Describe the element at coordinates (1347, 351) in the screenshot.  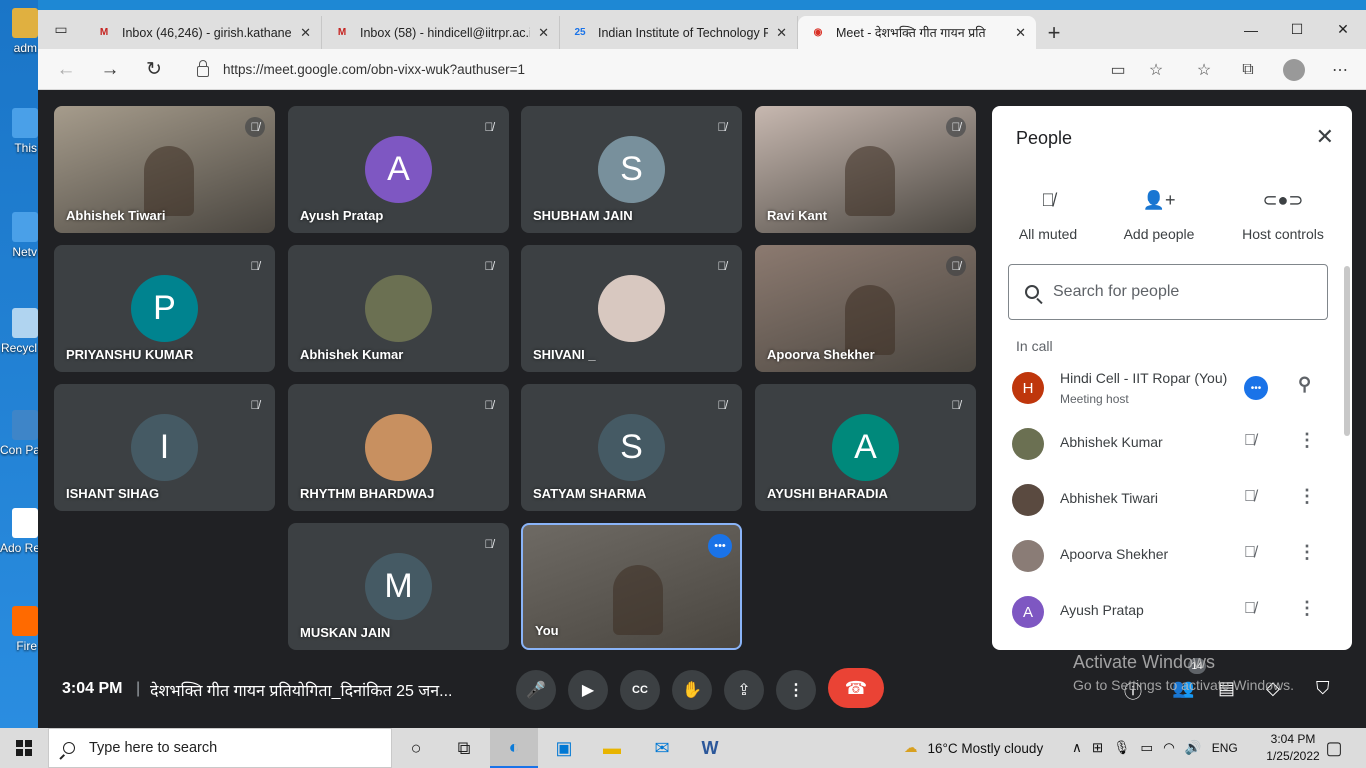
I see `panel-scrollbar` at that location.